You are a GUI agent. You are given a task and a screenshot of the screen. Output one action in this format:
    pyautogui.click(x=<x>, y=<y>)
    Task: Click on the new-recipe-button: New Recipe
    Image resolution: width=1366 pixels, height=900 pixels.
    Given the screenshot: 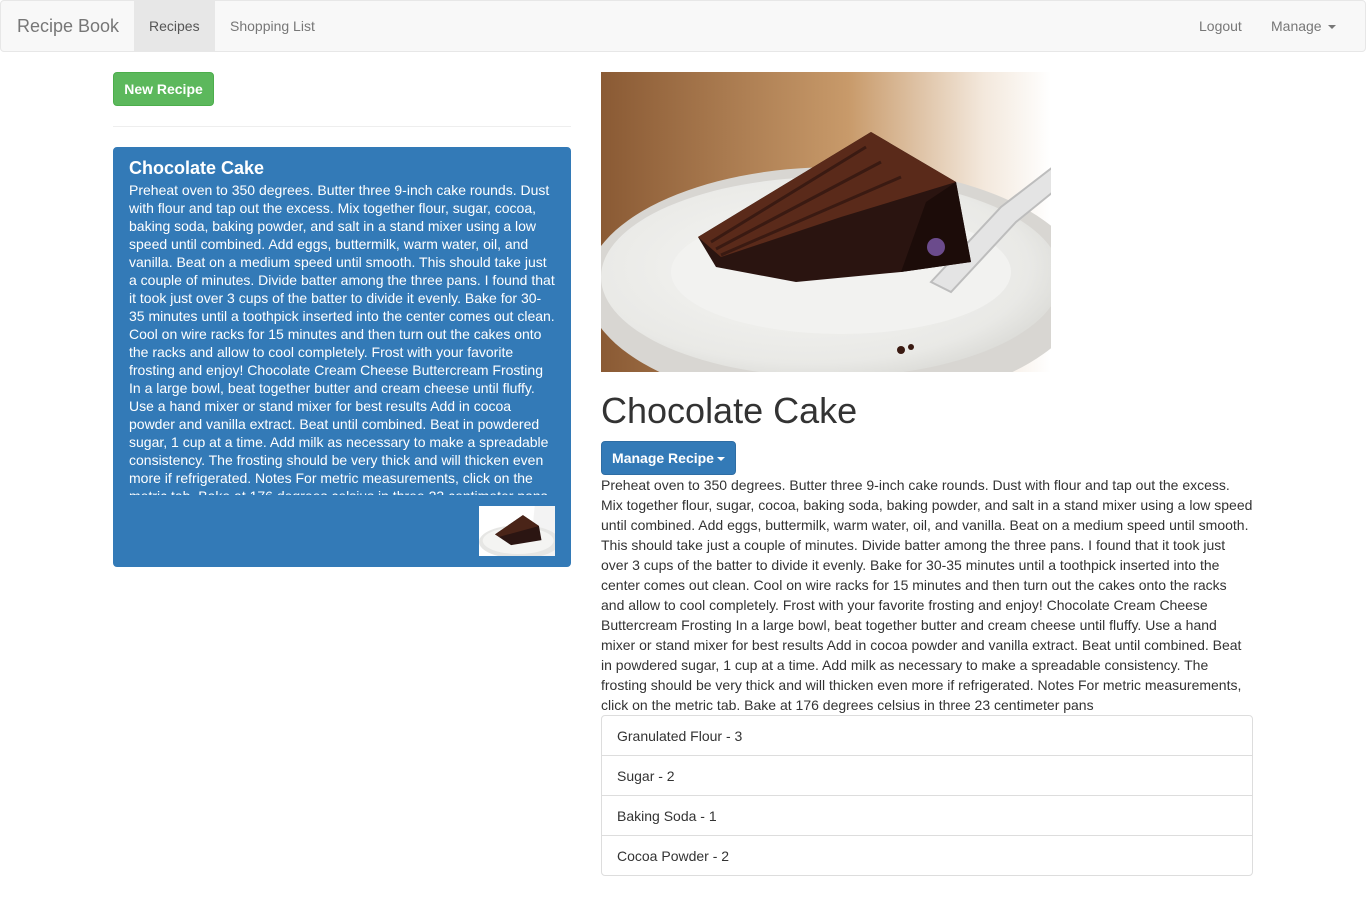 What is the action you would take?
    pyautogui.click(x=163, y=89)
    